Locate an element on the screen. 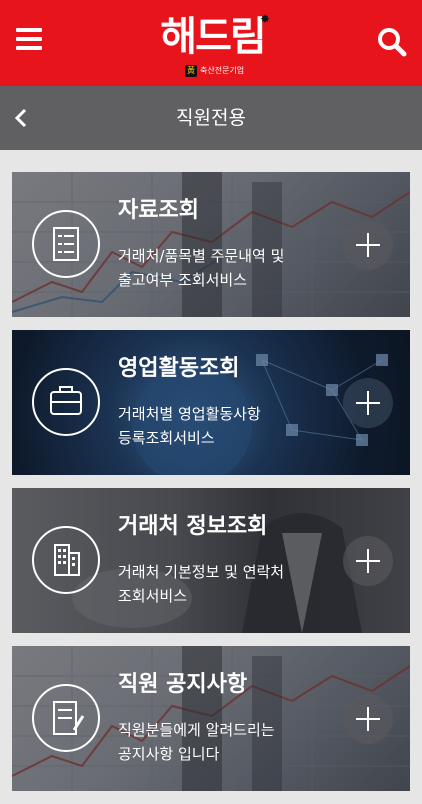 The image size is (422, 804). card-desc-line-1: 거래처 기본정보 및 연락처 is located at coordinates (201, 572).